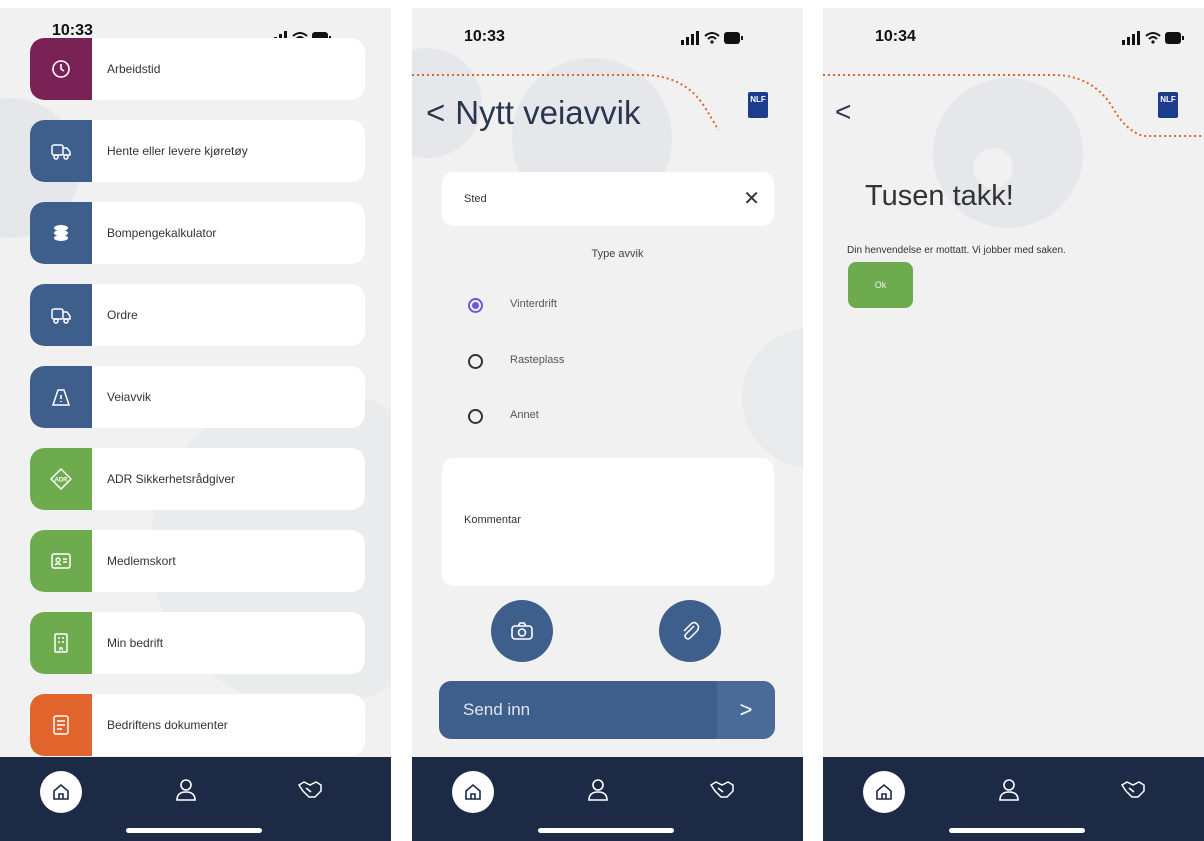 The width and height of the screenshot is (1204, 841). I want to click on menu-item-label: Veiavvik, so click(129, 397).